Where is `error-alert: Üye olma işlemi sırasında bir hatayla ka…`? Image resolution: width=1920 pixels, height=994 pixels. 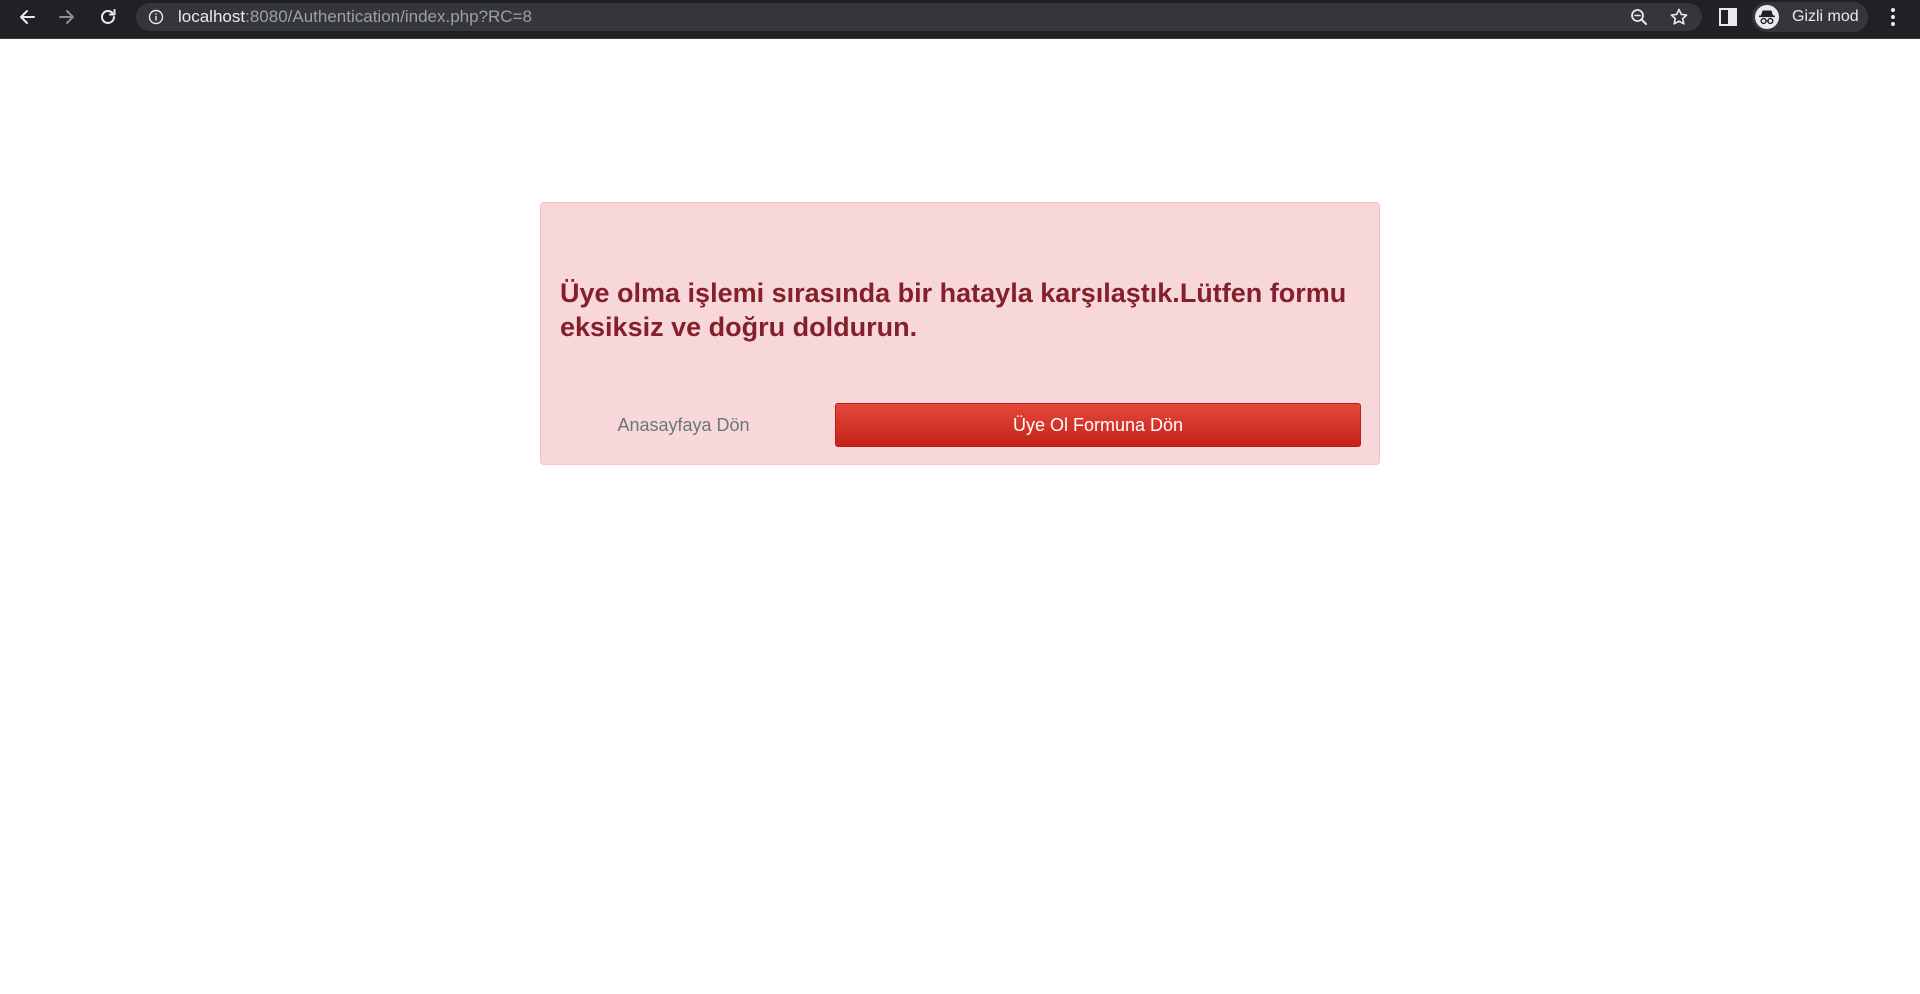 error-alert: Üye olma işlemi sırasında bir hatayla ka… is located at coordinates (960, 333).